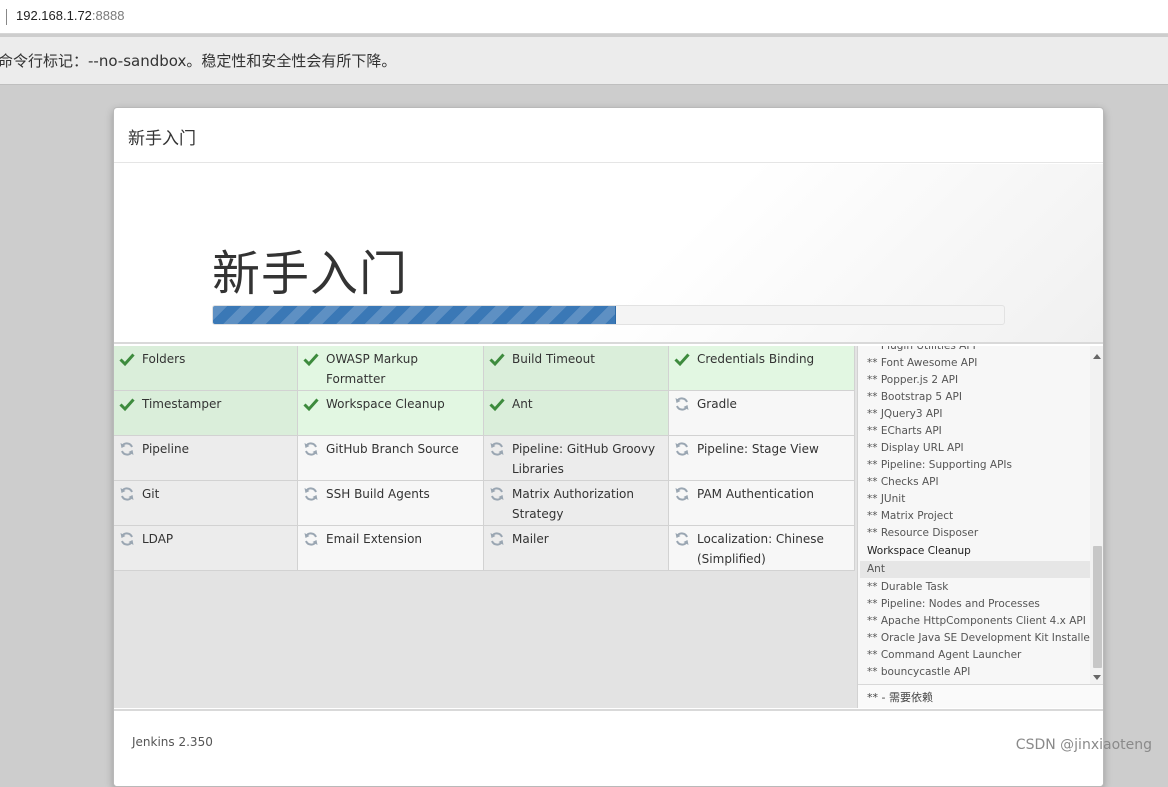  Describe the element at coordinates (900, 697) in the screenshot. I see `dependency-legend-text: ** - 需要依赖` at that location.